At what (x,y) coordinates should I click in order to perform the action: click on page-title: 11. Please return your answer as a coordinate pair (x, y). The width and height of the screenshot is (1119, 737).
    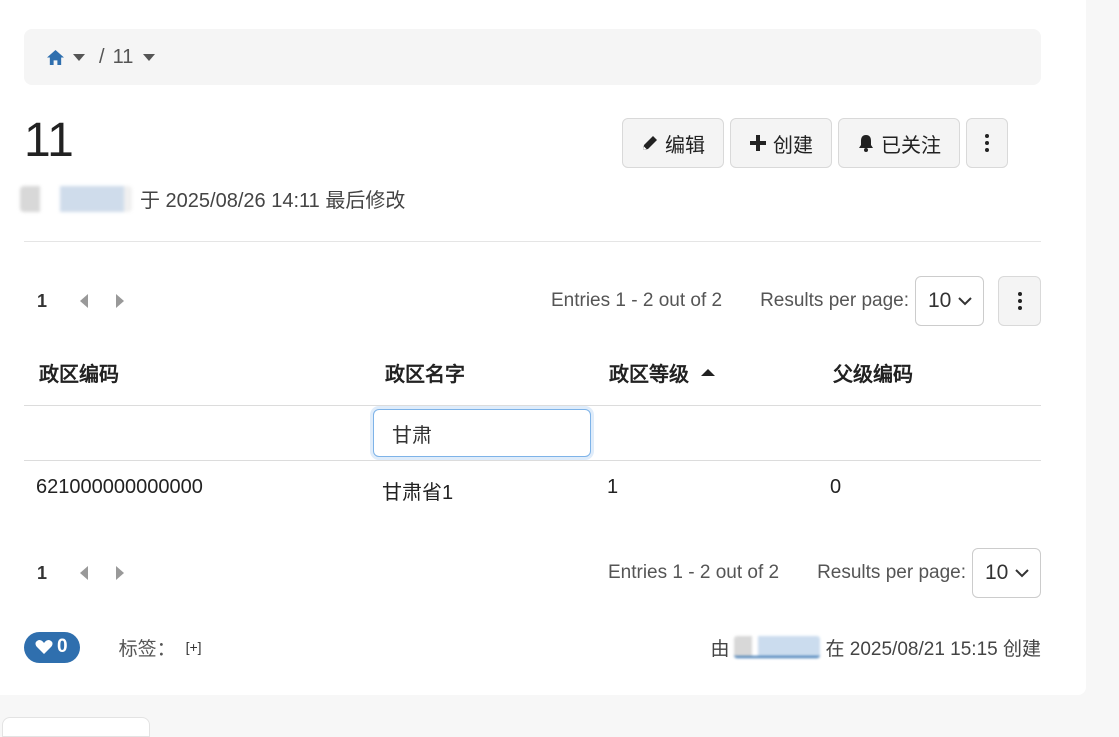
    Looking at the image, I should click on (49, 140).